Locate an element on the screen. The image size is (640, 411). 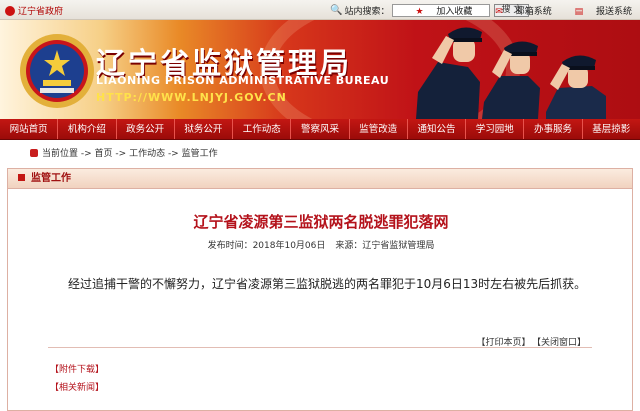
top-bar: 辽宁省政府 🔍 站内搜索： 搜 文 ★ 加入收藏 ✉ 邮箱系统 ▤ 报送系统 is located at coordinates (320, 10).